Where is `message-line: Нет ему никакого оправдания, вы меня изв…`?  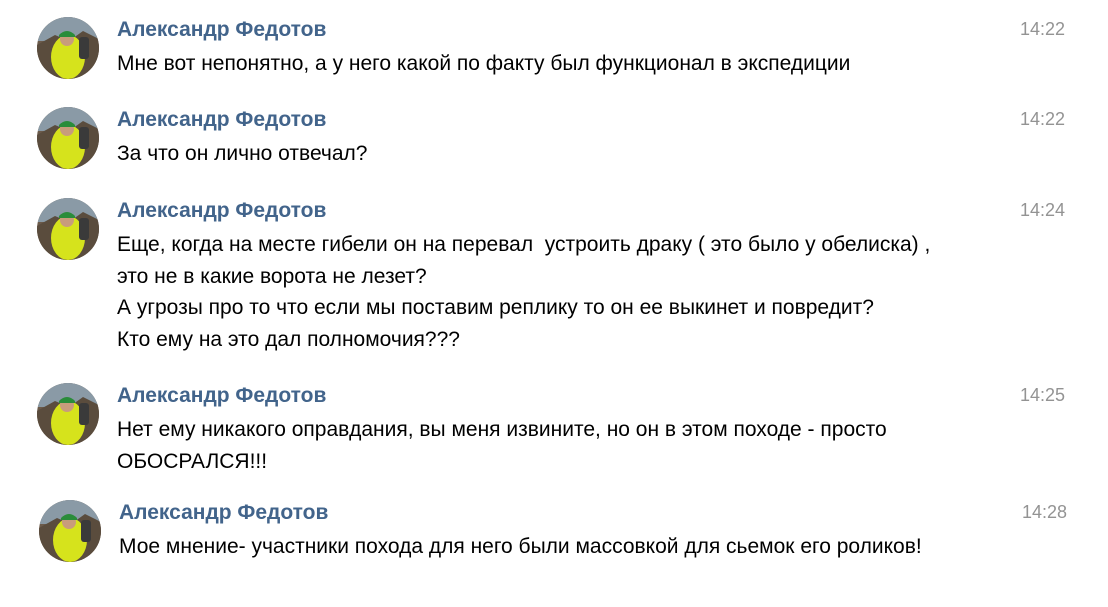
message-line: Нет ему никакого оправдания, вы меня изв… is located at coordinates (502, 429).